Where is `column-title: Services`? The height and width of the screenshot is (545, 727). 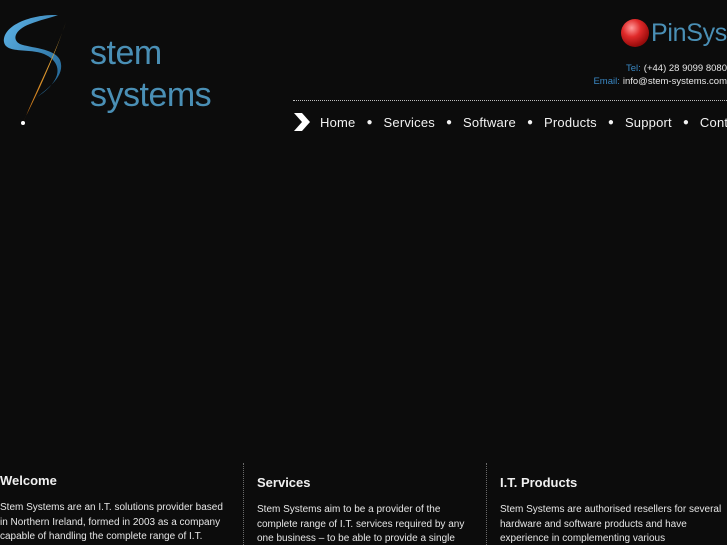 column-title: Services is located at coordinates (284, 482).